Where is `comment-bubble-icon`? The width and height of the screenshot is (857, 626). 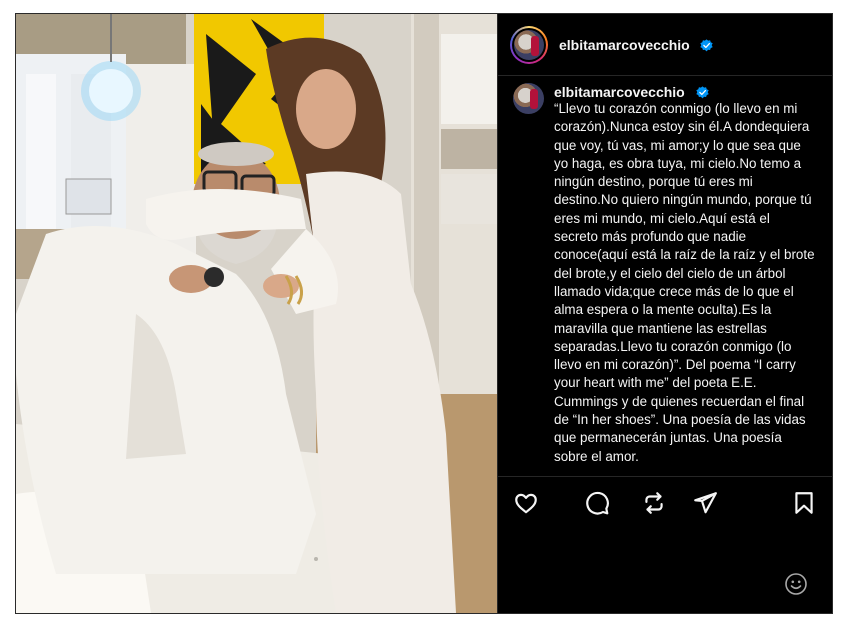 comment-bubble-icon is located at coordinates (597, 503).